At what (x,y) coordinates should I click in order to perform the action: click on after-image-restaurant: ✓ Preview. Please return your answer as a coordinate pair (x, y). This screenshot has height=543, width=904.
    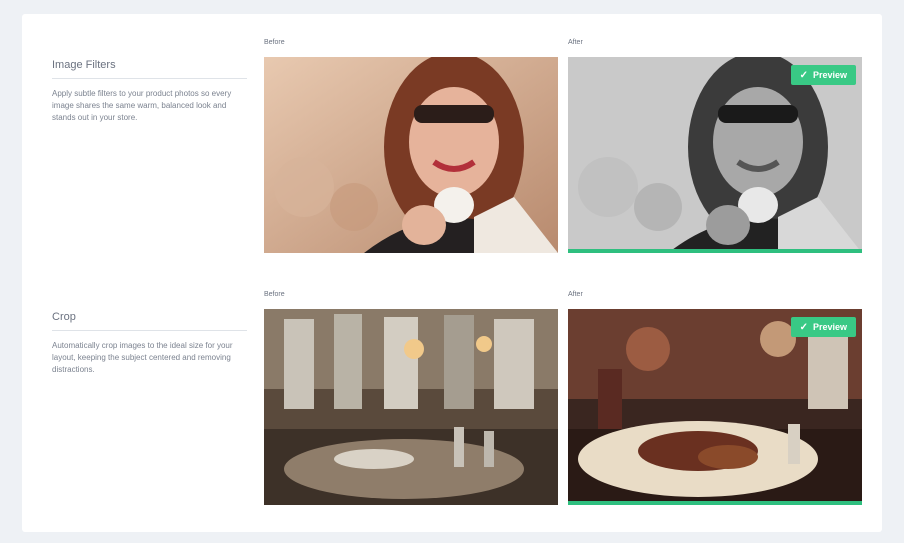
    Looking at the image, I should click on (715, 407).